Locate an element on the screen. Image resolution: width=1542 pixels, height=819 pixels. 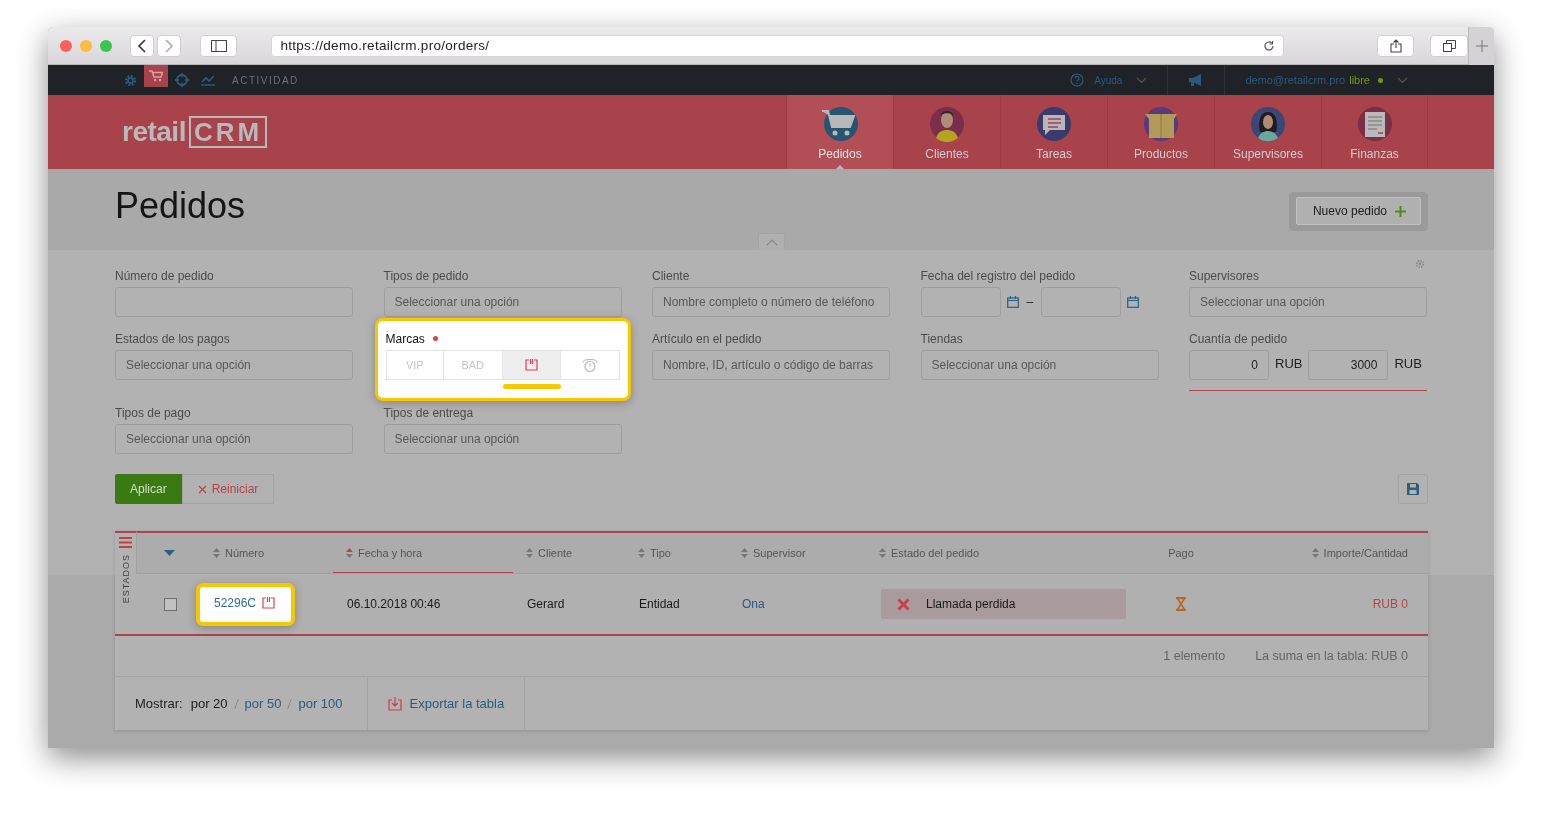
x-icon is located at coordinates (903, 604).